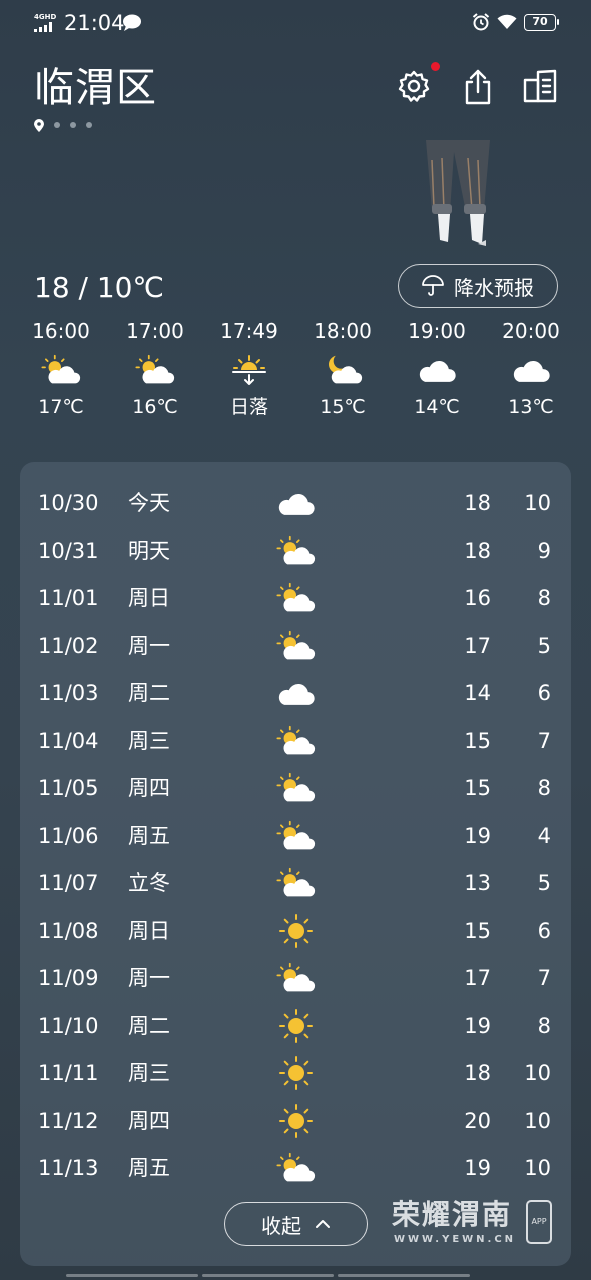 The width and height of the screenshot is (591, 1280). What do you see at coordinates (544, 550) in the screenshot?
I see `forecast-low-temp: 9` at bounding box center [544, 550].